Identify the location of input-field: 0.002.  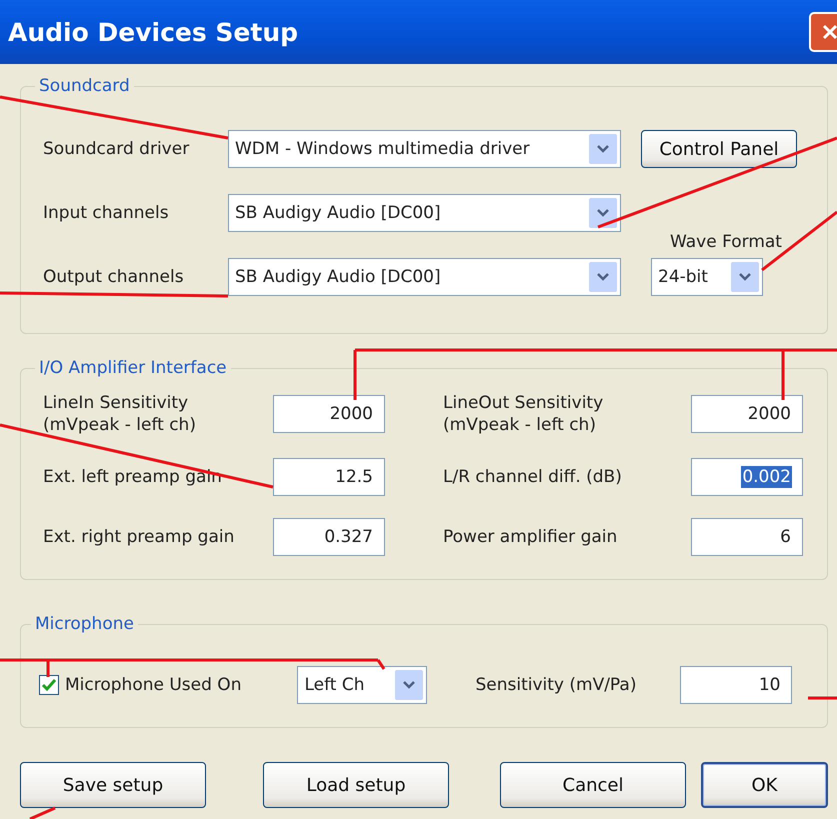
(747, 477).